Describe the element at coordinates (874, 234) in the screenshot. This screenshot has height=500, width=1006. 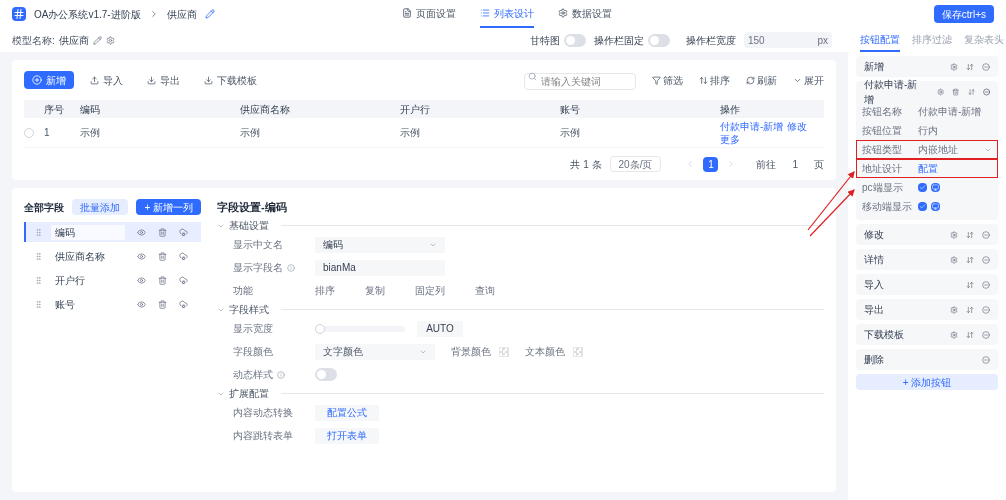
I see `button-name: 修改` at that location.